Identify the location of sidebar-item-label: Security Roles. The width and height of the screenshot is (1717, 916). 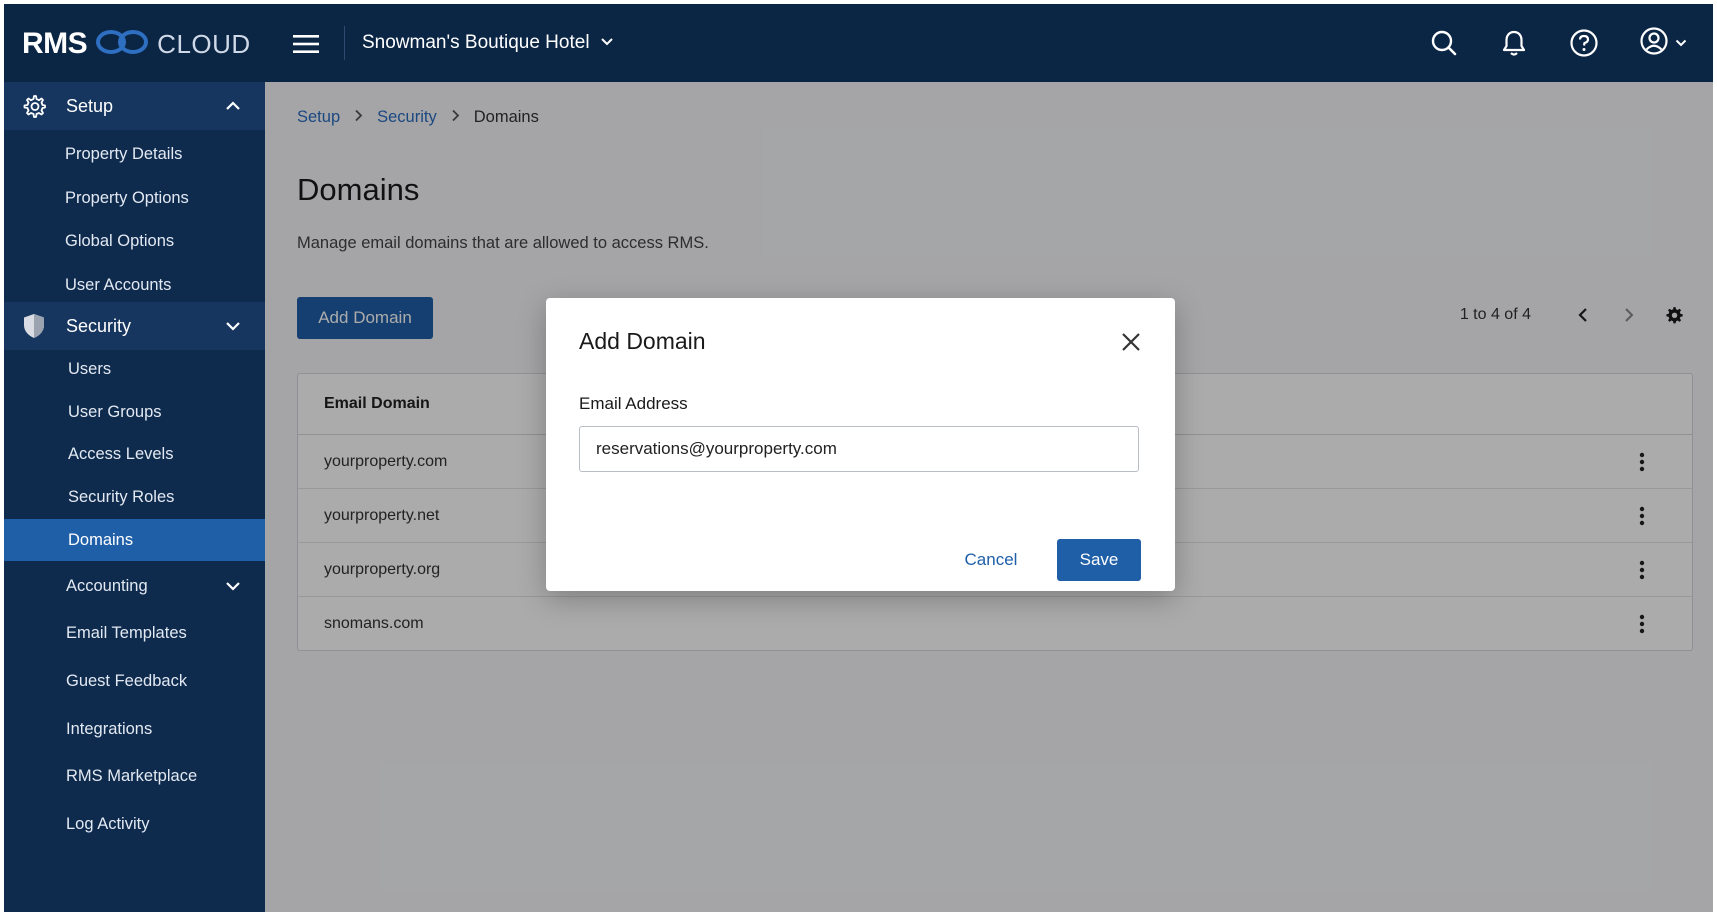
(121, 496).